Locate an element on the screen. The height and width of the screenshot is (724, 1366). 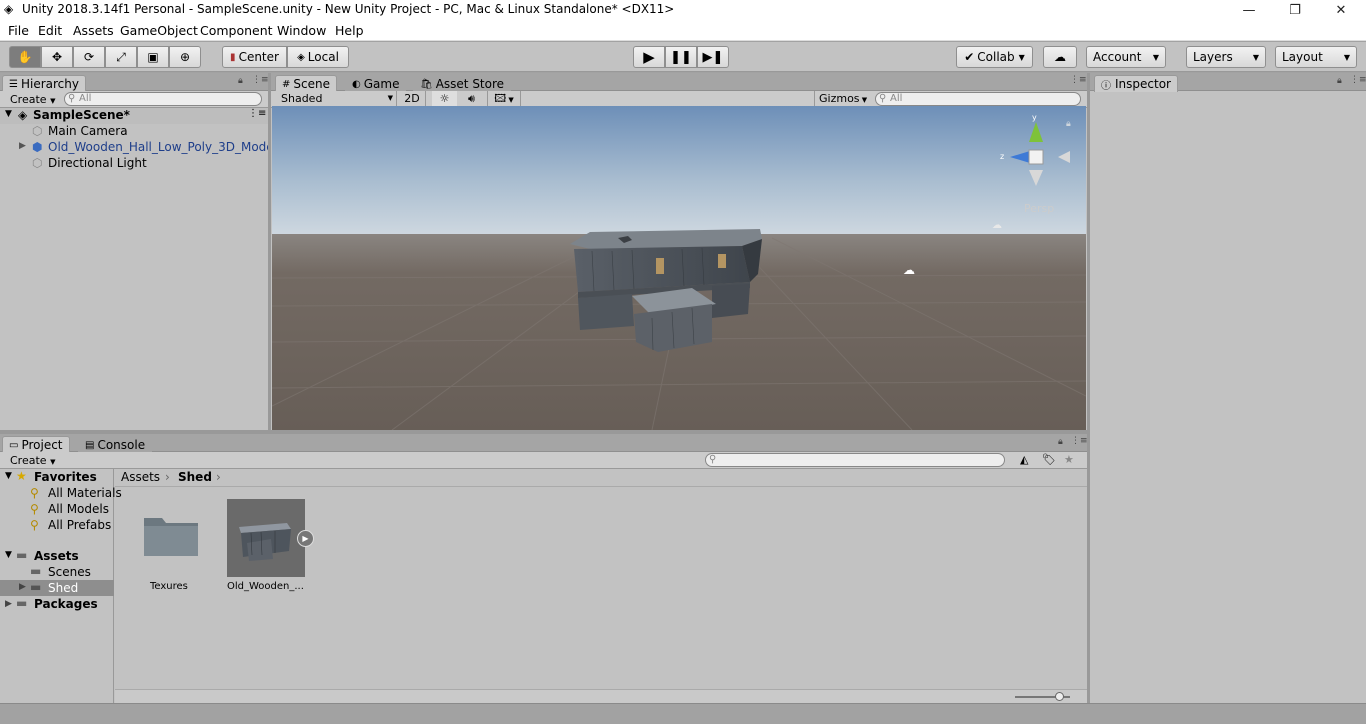
asset-store-tab-label: Asset Store is located at coordinates (470, 84).